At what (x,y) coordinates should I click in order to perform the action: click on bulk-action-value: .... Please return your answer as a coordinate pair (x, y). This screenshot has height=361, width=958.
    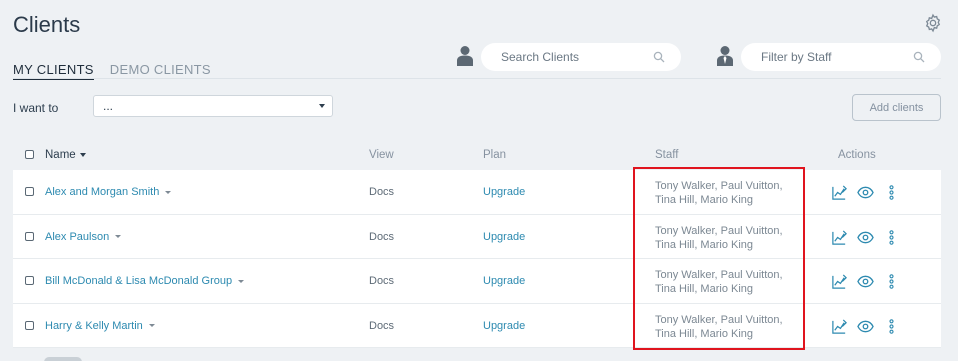
    Looking at the image, I should click on (108, 106).